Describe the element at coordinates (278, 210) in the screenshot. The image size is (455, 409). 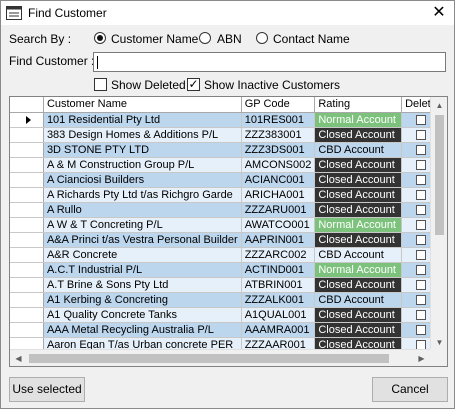
I see `cell-gp-code: ZZZARU001` at that location.